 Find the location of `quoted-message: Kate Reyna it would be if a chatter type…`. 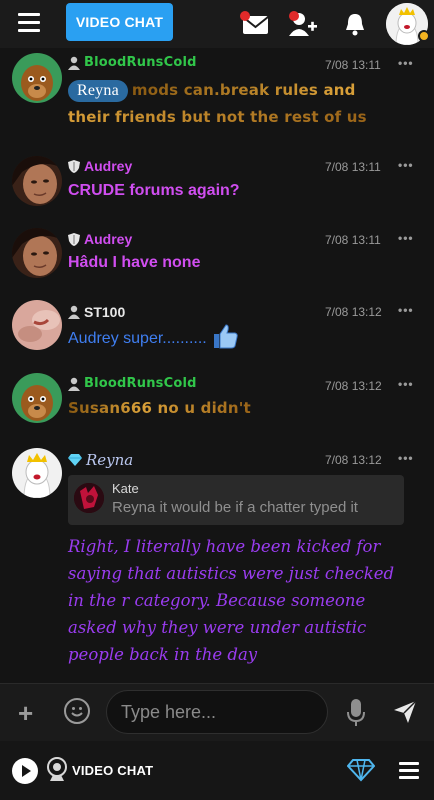

quoted-message: Kate Reyna it would be if a chatter type… is located at coordinates (236, 500).